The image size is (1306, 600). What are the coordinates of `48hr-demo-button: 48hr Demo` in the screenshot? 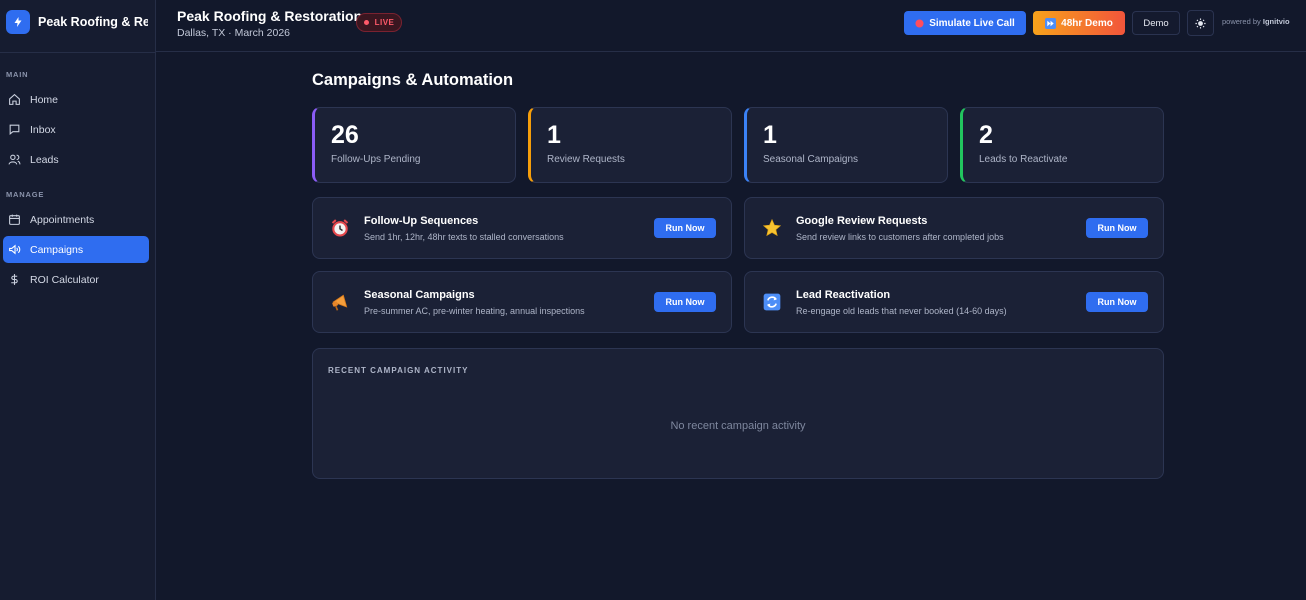 It's located at (1079, 23).